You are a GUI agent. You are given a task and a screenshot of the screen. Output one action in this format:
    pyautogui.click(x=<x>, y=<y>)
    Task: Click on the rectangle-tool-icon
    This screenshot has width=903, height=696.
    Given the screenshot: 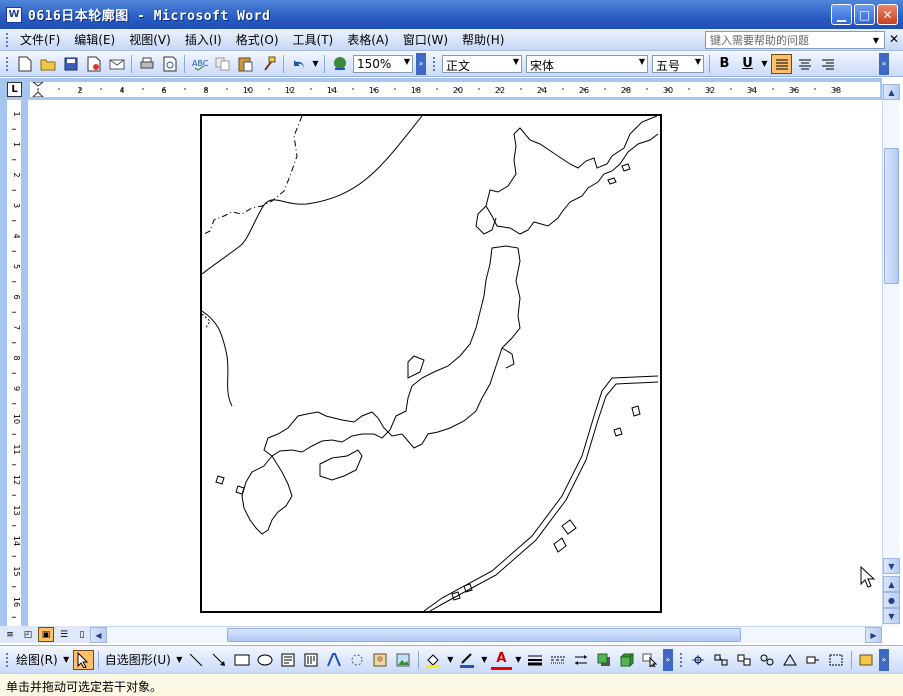 What is the action you would take?
    pyautogui.click(x=242, y=660)
    